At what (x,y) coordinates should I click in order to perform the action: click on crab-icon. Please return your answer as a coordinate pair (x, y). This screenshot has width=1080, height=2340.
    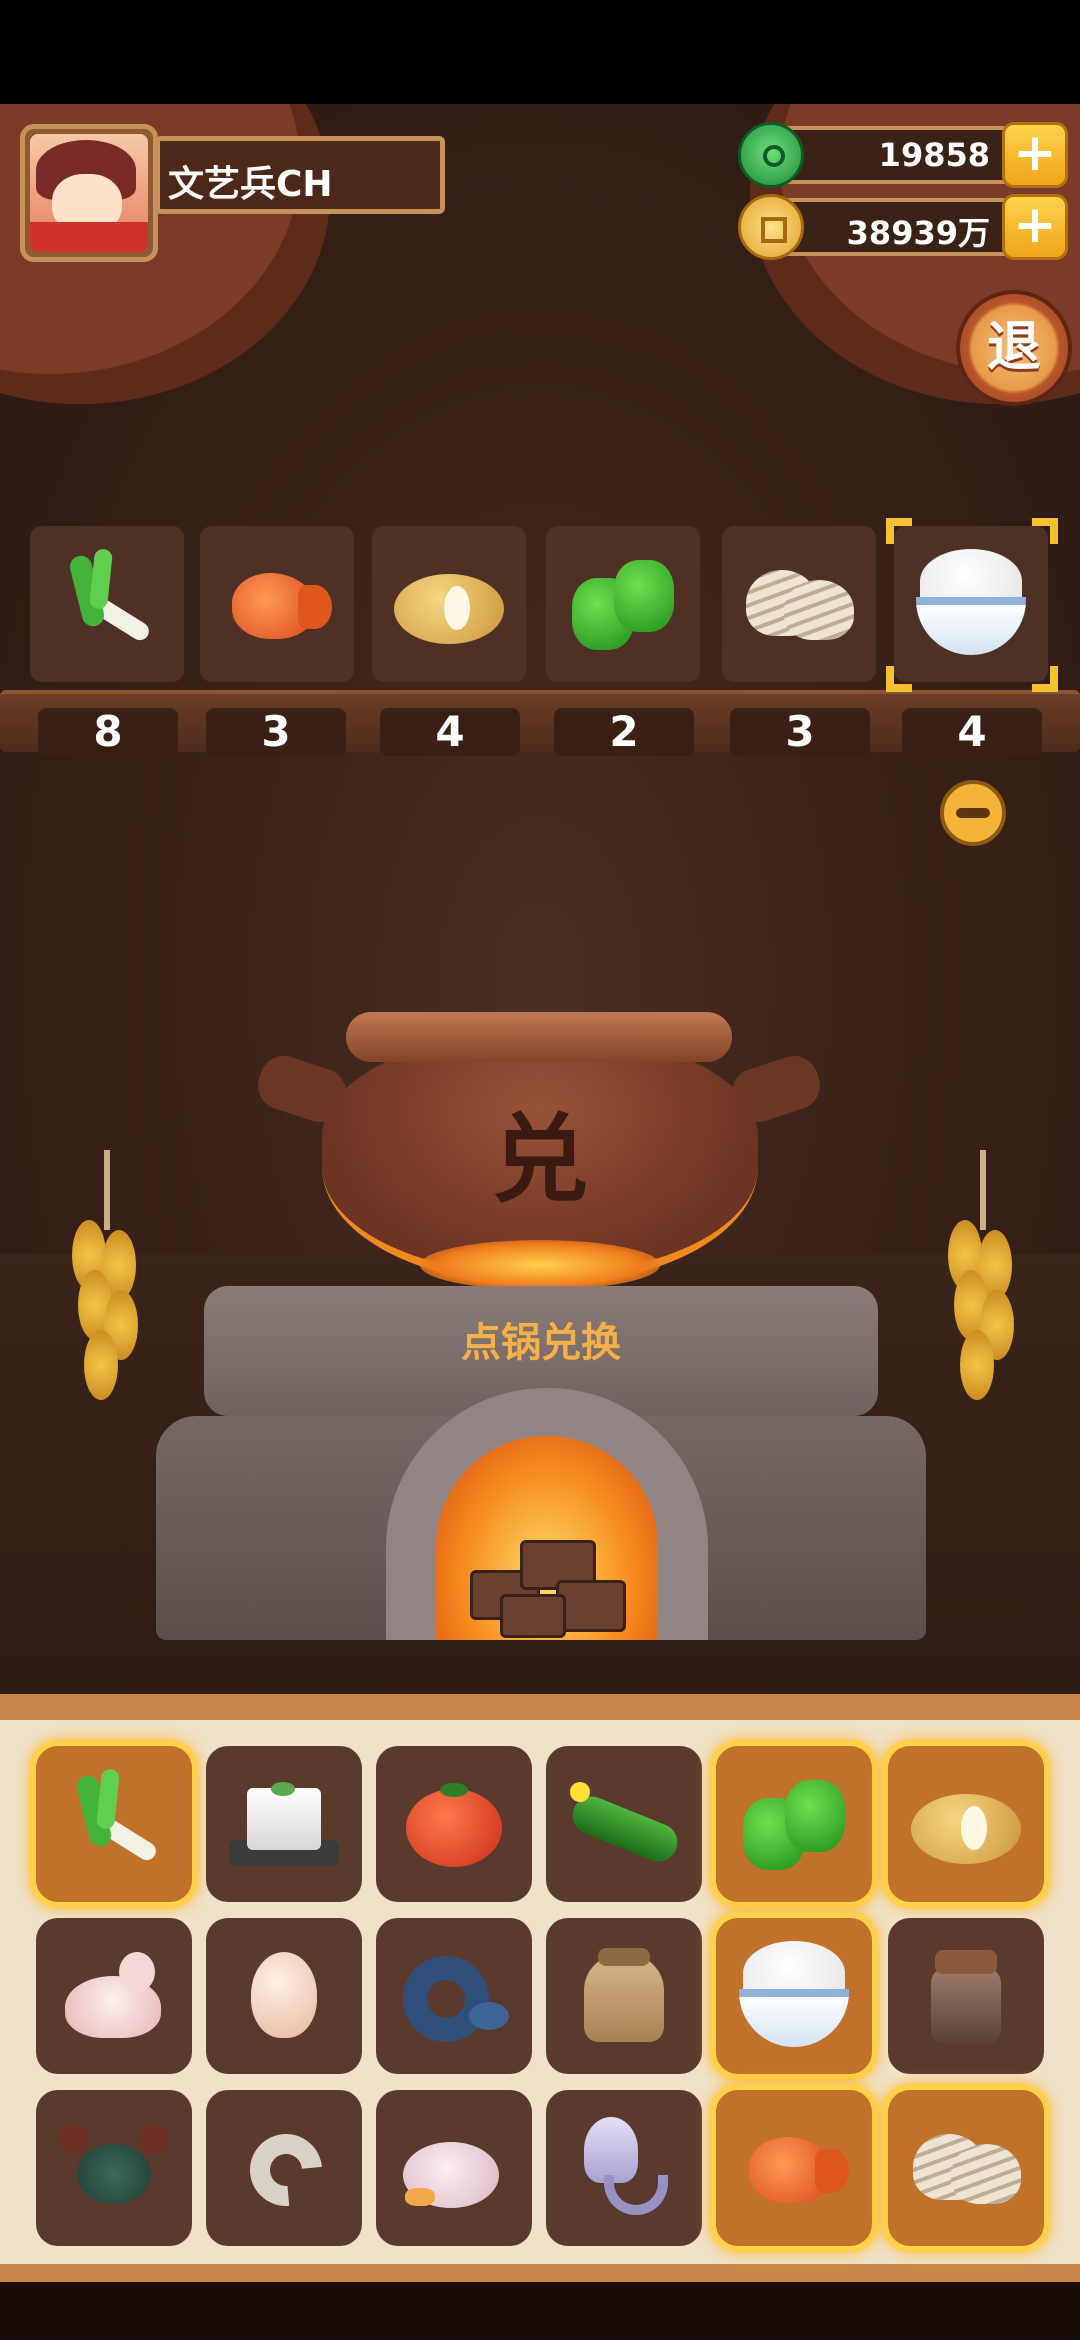
    Looking at the image, I should click on (114, 2168).